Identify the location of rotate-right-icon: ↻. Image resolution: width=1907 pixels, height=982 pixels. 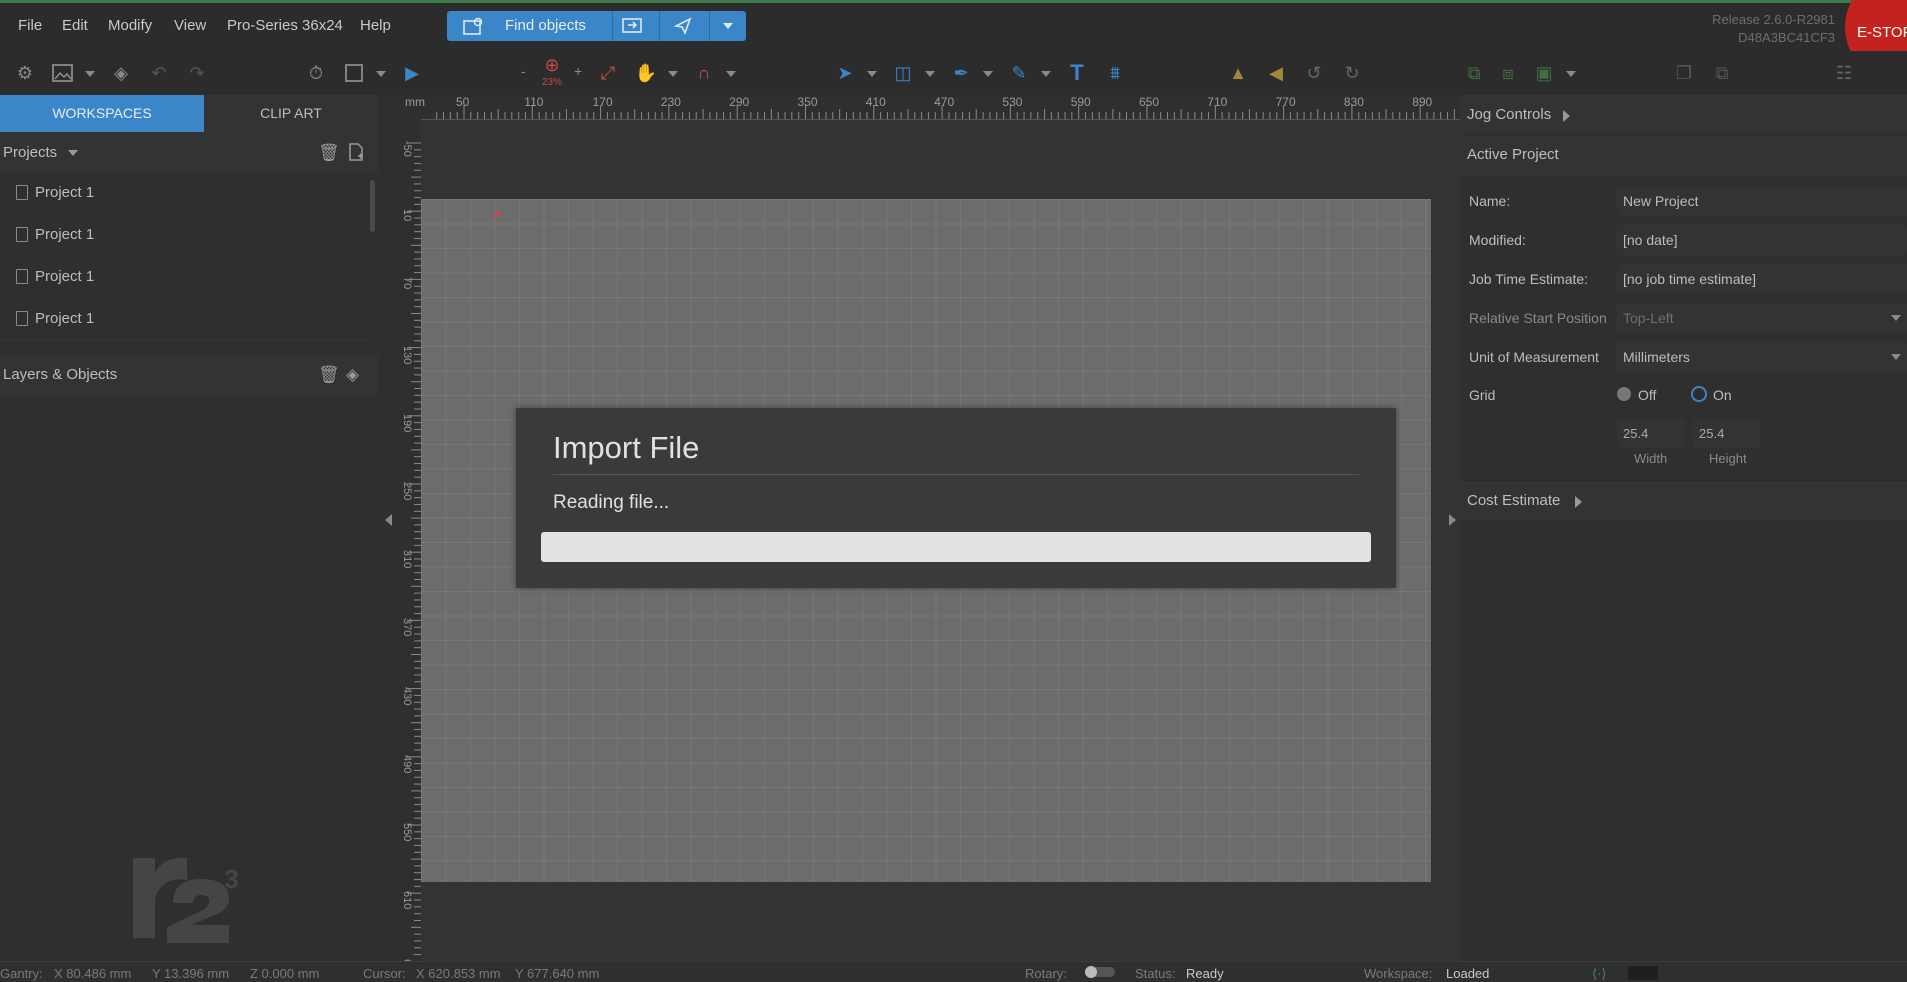
(1352, 73).